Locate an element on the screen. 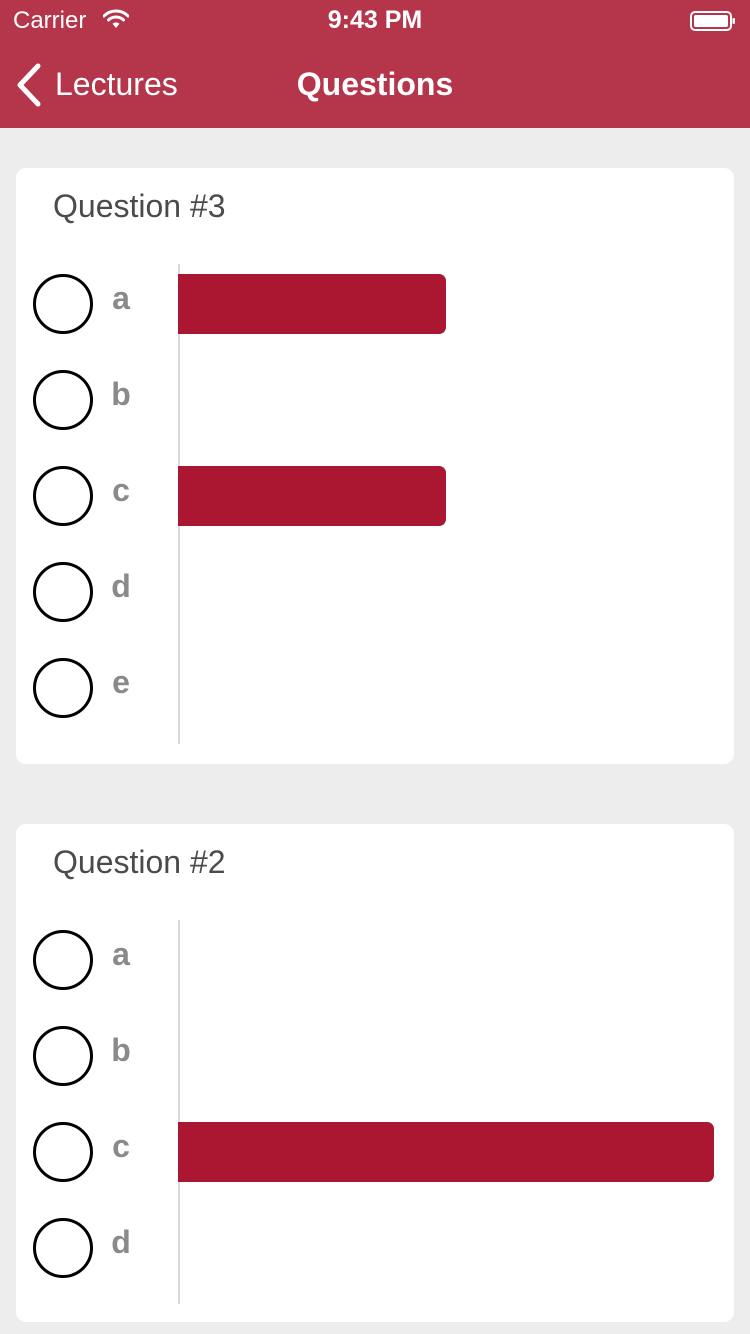 This screenshot has height=1334, width=750. battery-icon is located at coordinates (712, 21).